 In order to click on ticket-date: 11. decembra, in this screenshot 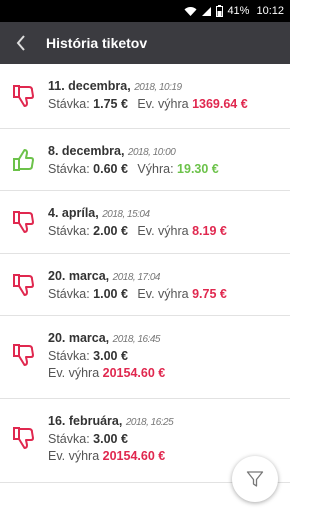, I will do `click(89, 86)`.